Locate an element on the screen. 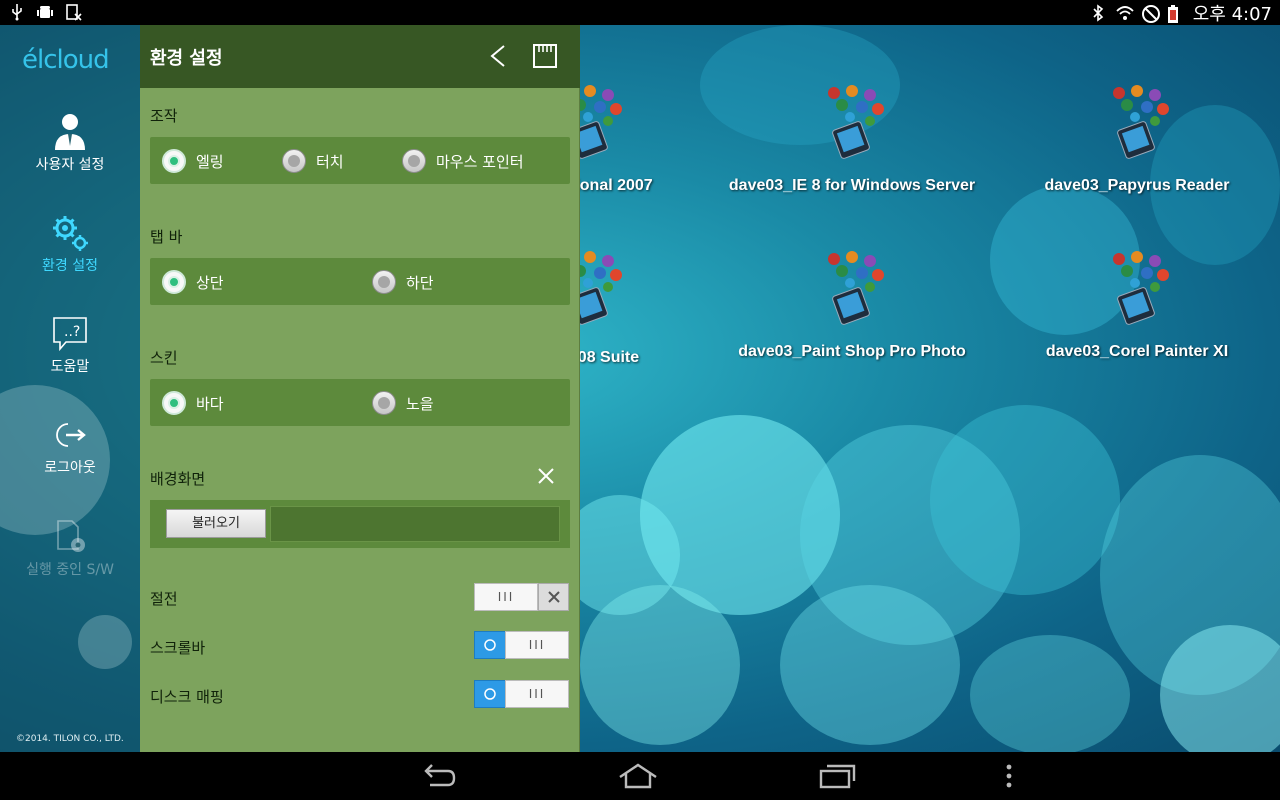  desktop-icon: dave03_Corel Painter XI is located at coordinates (1137, 306).